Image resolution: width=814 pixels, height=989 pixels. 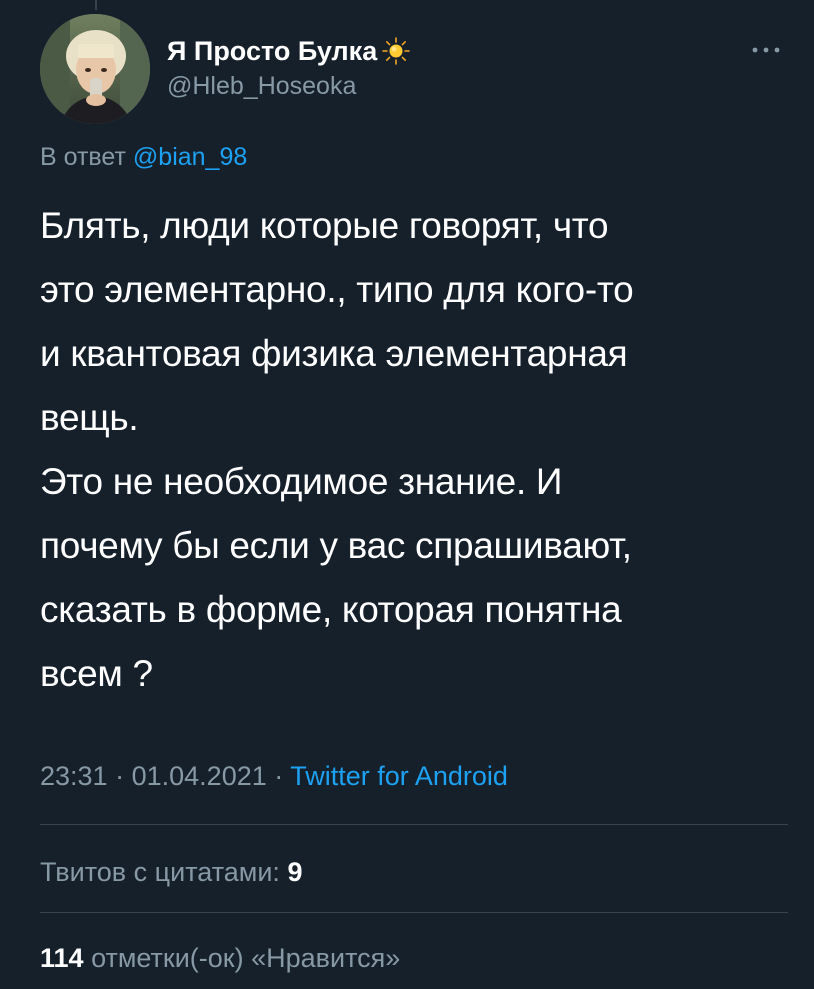 I want to click on author-names: Я Просто Булка @Hleb_Hoseoka, so click(x=289, y=68).